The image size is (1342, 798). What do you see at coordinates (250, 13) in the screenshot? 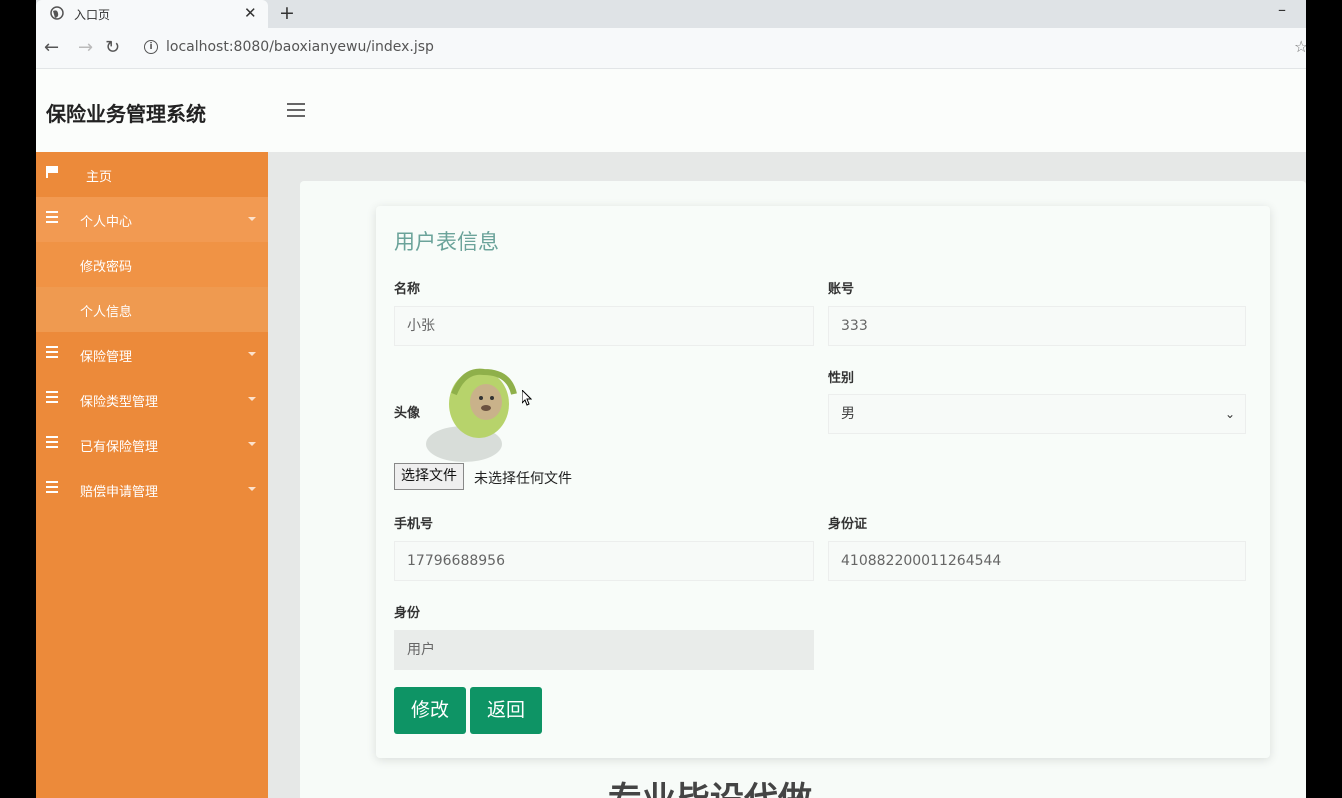
I see `close-tab-icon: ✕` at bounding box center [250, 13].